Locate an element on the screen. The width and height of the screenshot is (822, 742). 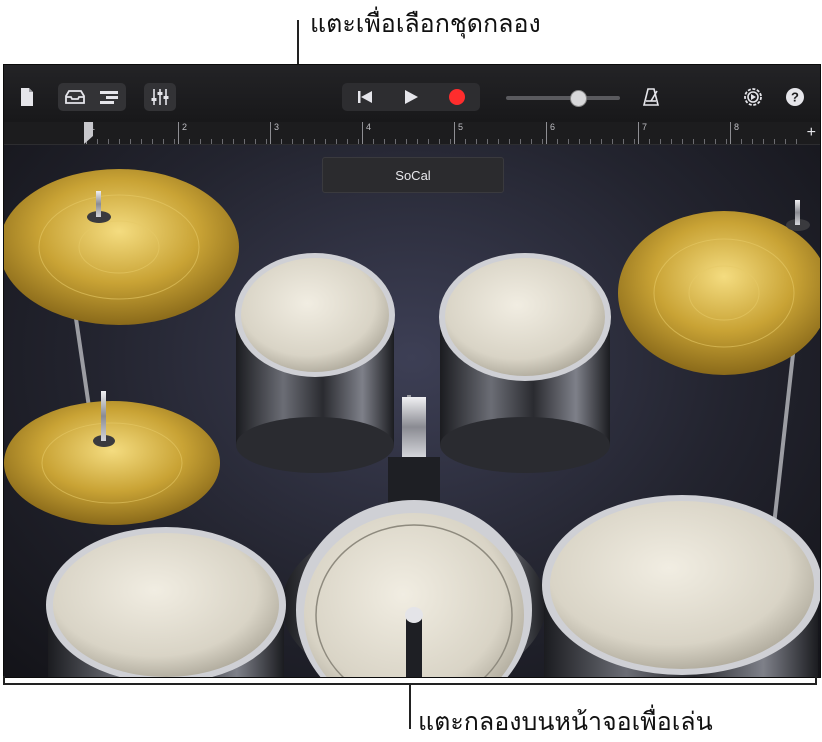
callout-bracket-left is located at coordinates (4, 680).